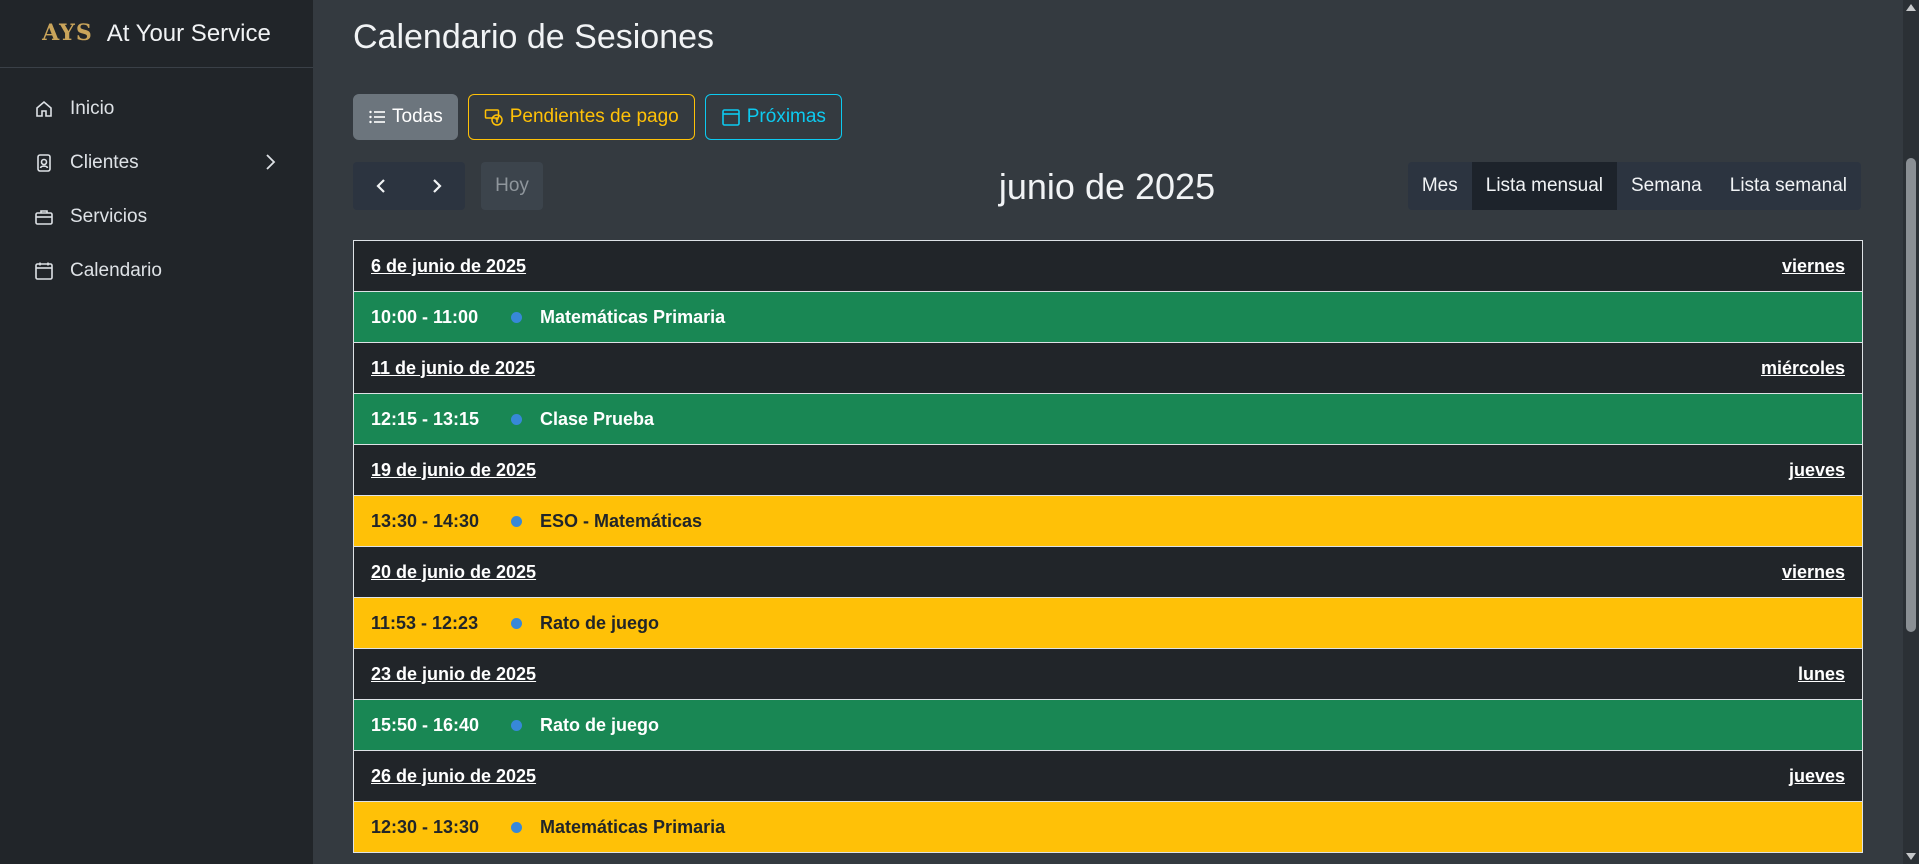 The image size is (1919, 864). What do you see at coordinates (594, 116) in the screenshot?
I see `filter-pendientes-label: Pendientes de pago` at bounding box center [594, 116].